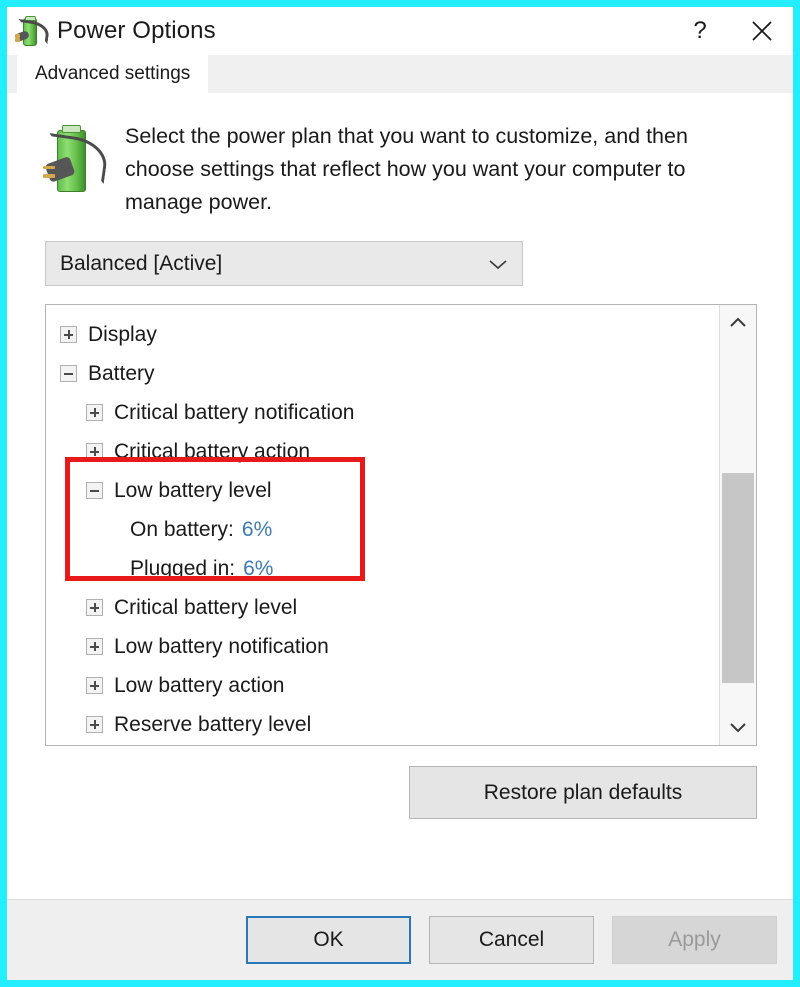  What do you see at coordinates (738, 323) in the screenshot?
I see `scroll-up-button` at bounding box center [738, 323].